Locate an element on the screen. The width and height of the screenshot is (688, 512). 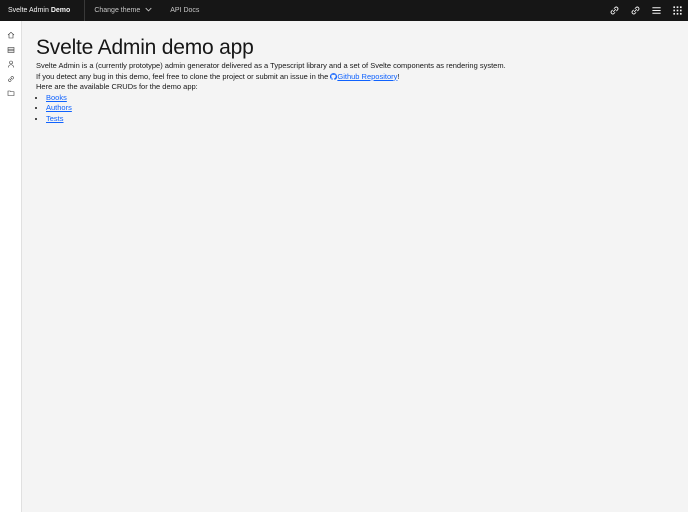
github-repository-link: Github Repository is located at coordinates (363, 76).